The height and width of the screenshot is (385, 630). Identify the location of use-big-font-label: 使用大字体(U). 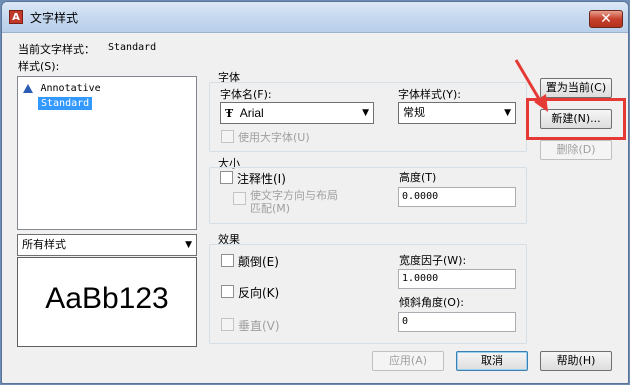
(274, 137).